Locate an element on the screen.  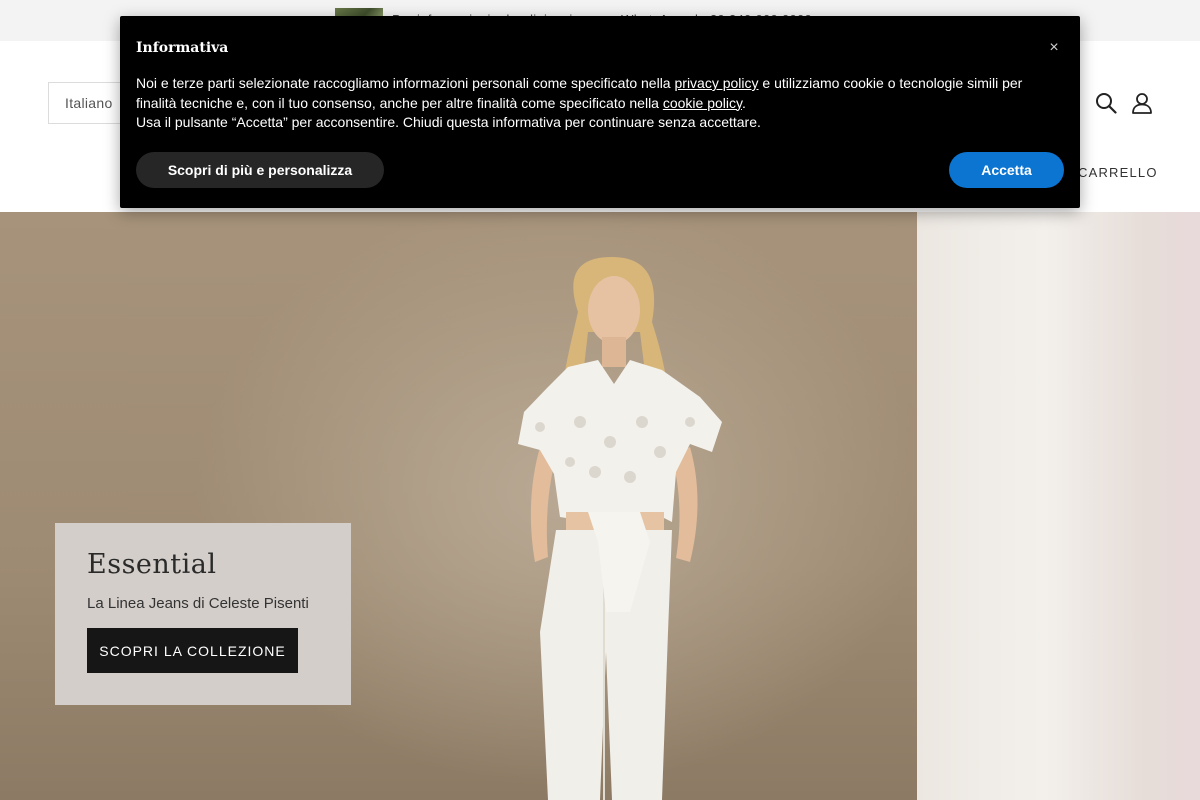
accept-button: Accetta is located at coordinates (1006, 170).